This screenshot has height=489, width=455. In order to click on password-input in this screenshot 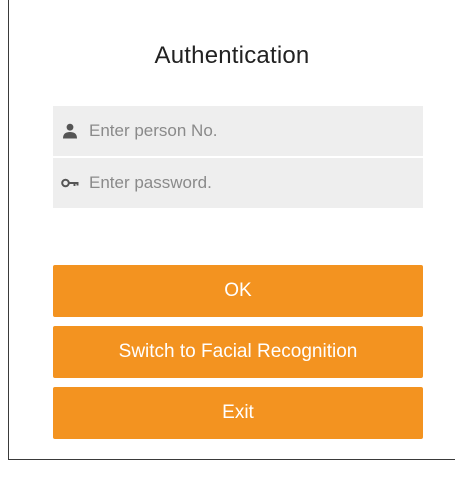, I will do `click(249, 183)`.